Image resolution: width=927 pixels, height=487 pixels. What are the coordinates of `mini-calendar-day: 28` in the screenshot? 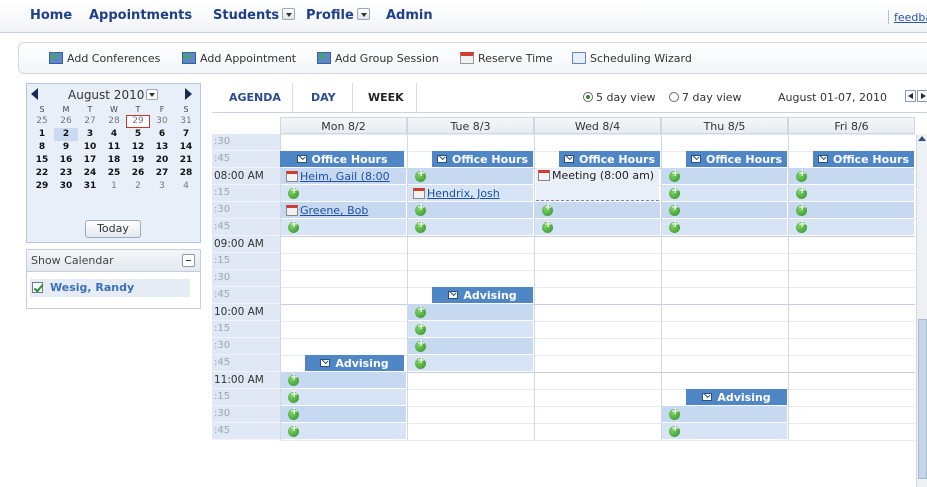 It's located at (186, 173).